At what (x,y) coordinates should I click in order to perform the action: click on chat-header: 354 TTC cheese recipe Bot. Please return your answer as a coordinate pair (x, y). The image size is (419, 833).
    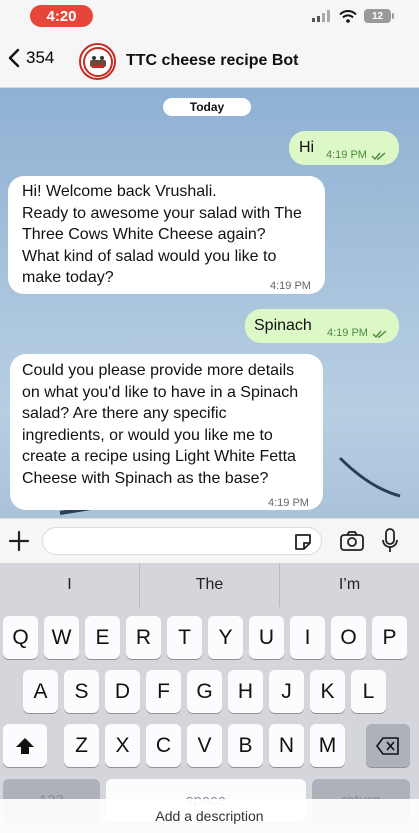
    Looking at the image, I should click on (209, 61).